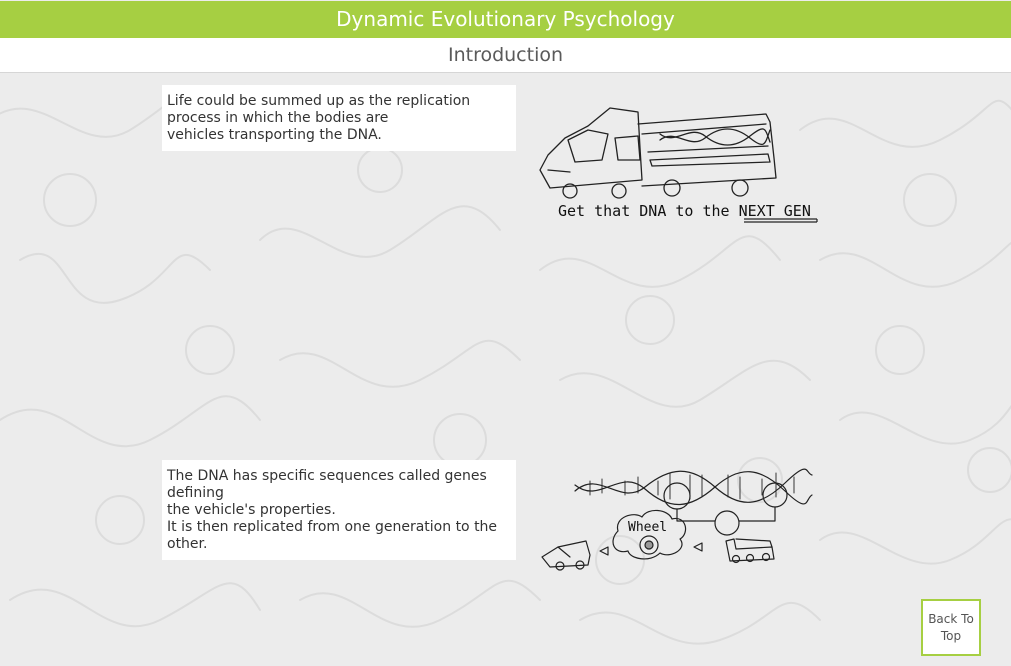 This screenshot has width=1011, height=666. I want to click on back-to-top-button: Back To Top, so click(951, 627).